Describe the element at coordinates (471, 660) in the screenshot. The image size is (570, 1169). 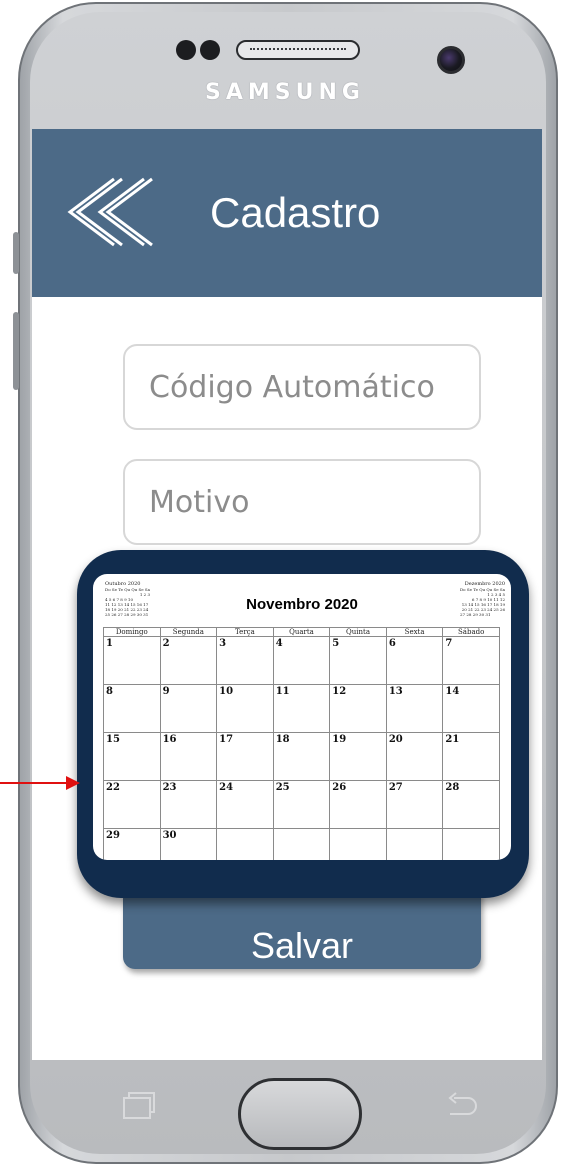
I see `calendar-day: 7` at that location.